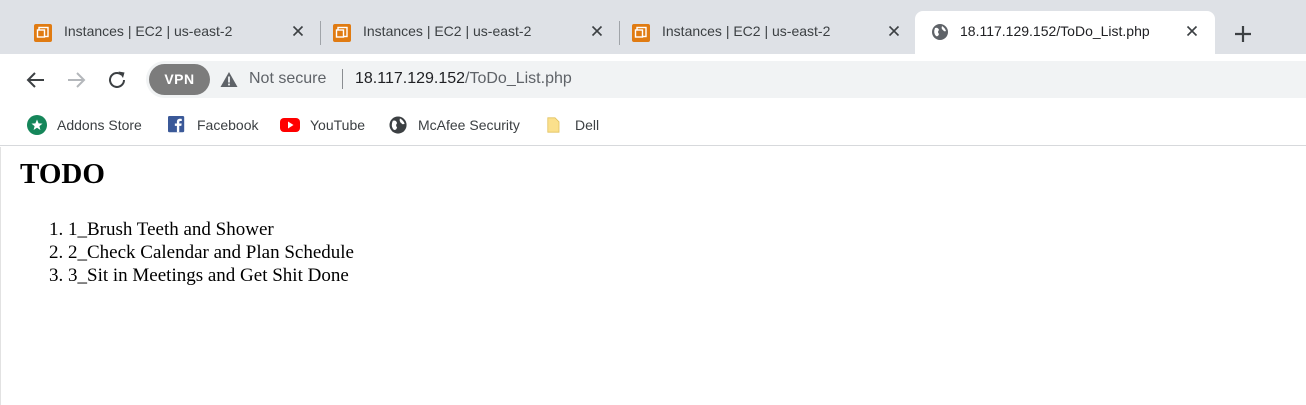 Image resolution: width=1306 pixels, height=405 pixels. I want to click on address-separator, so click(342, 79).